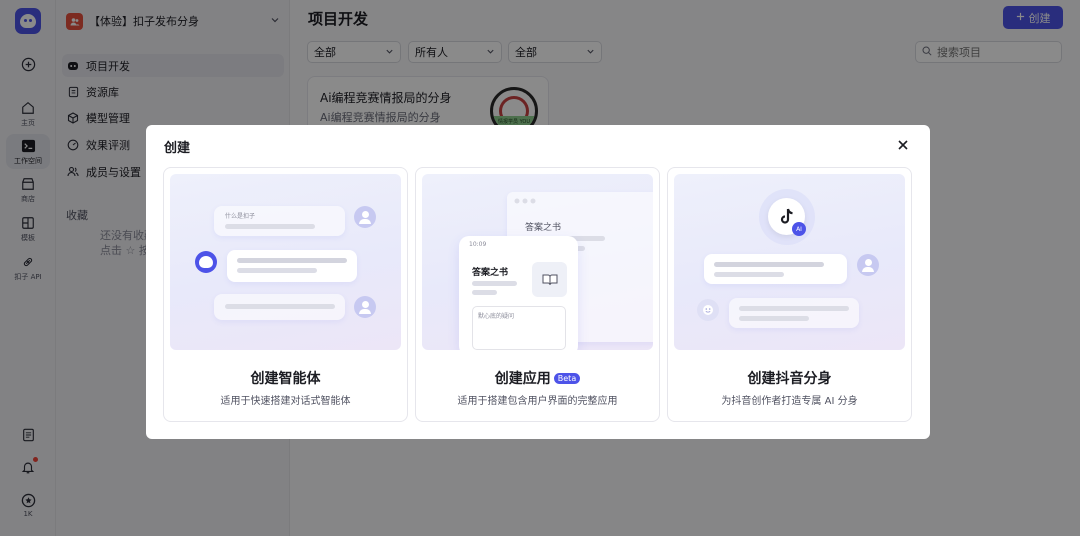 The height and width of the screenshot is (536, 1080). Describe the element at coordinates (708, 310) in the screenshot. I see `smile-icon` at that location.